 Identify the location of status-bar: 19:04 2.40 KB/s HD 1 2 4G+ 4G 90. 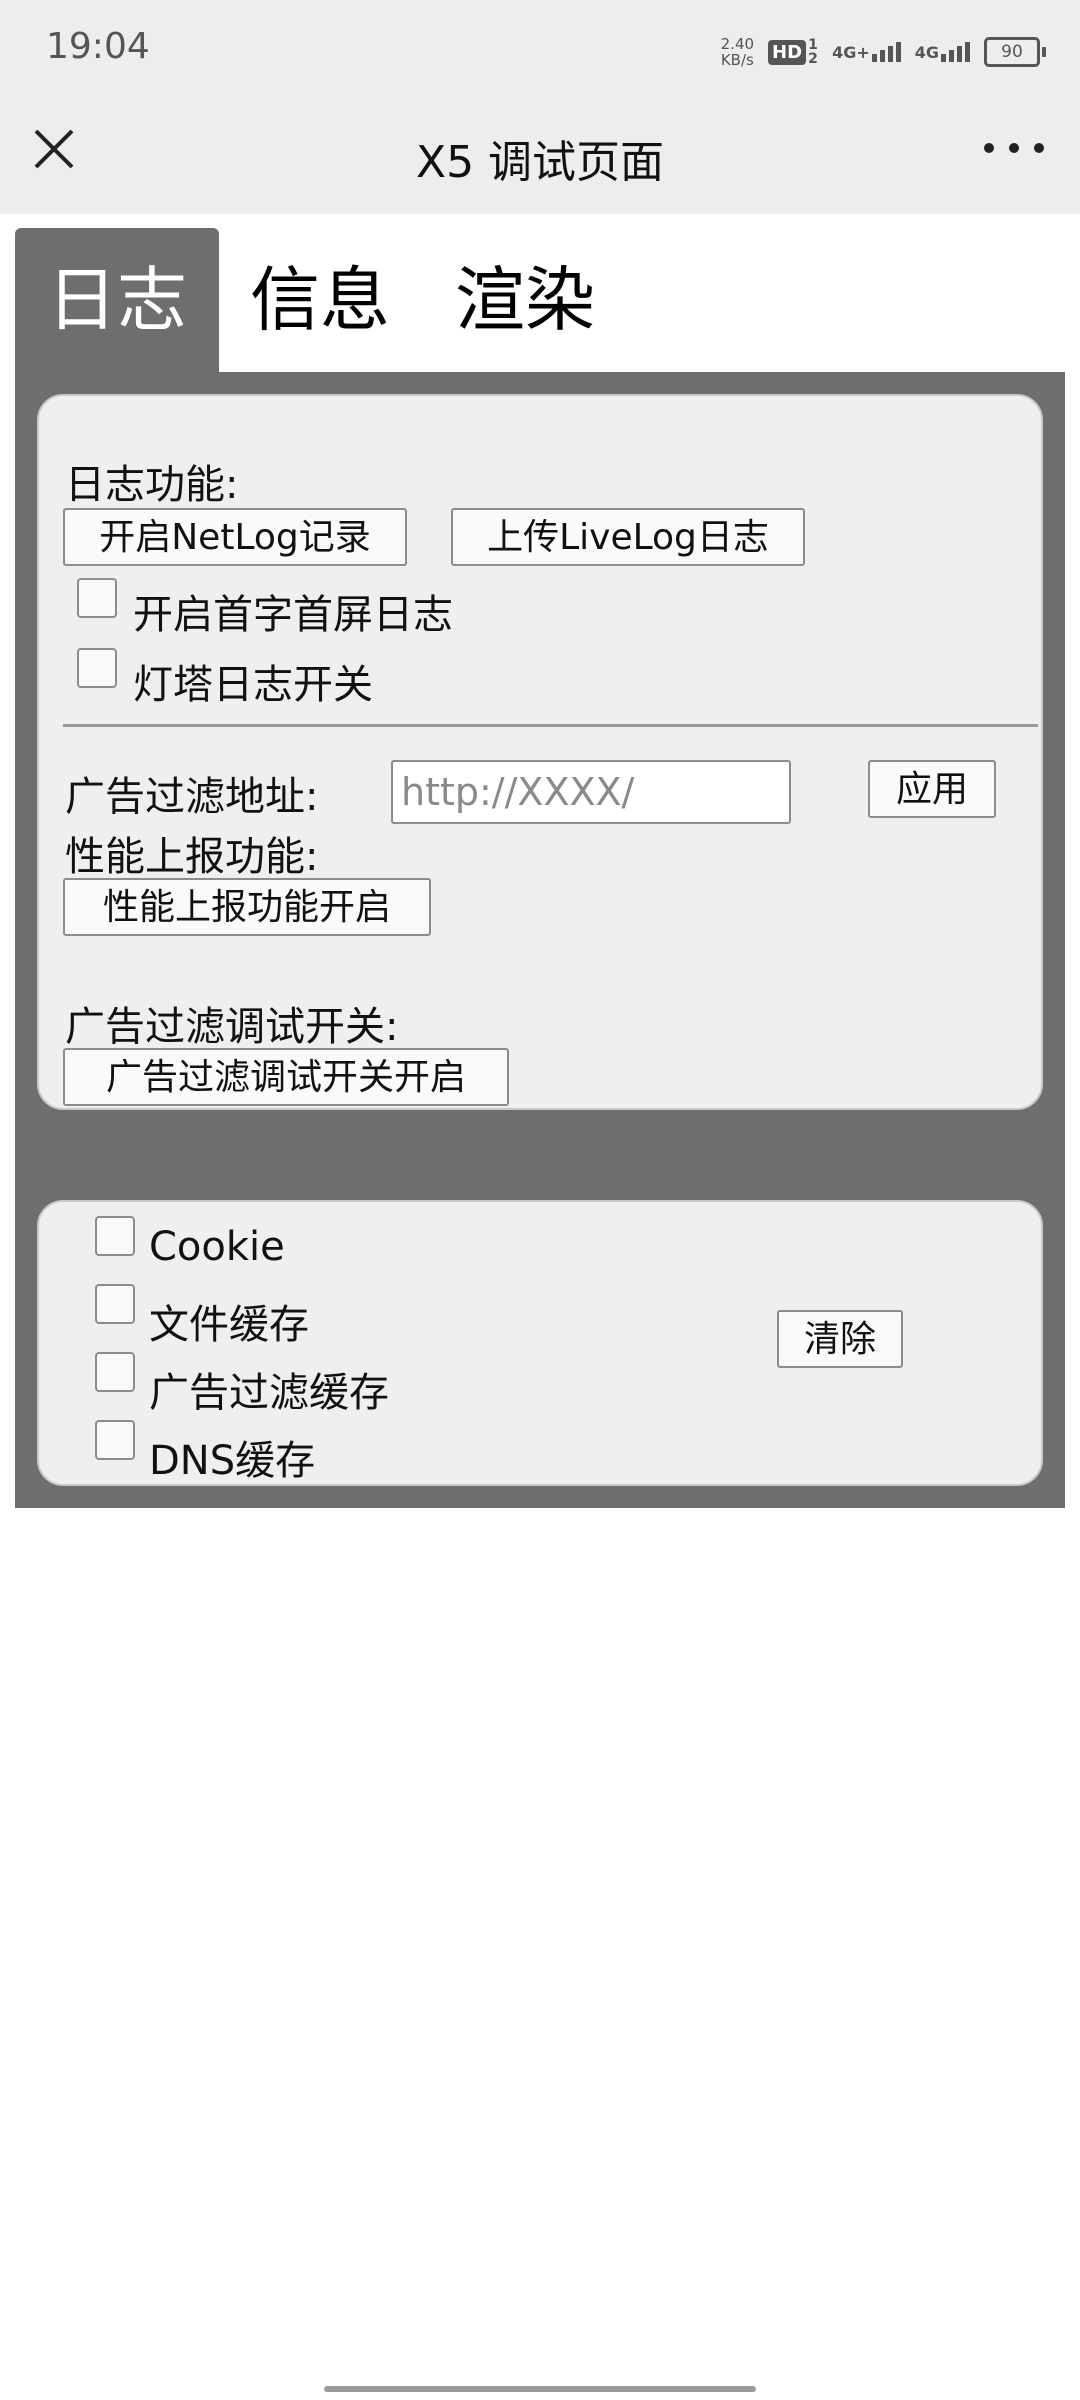
(540, 50).